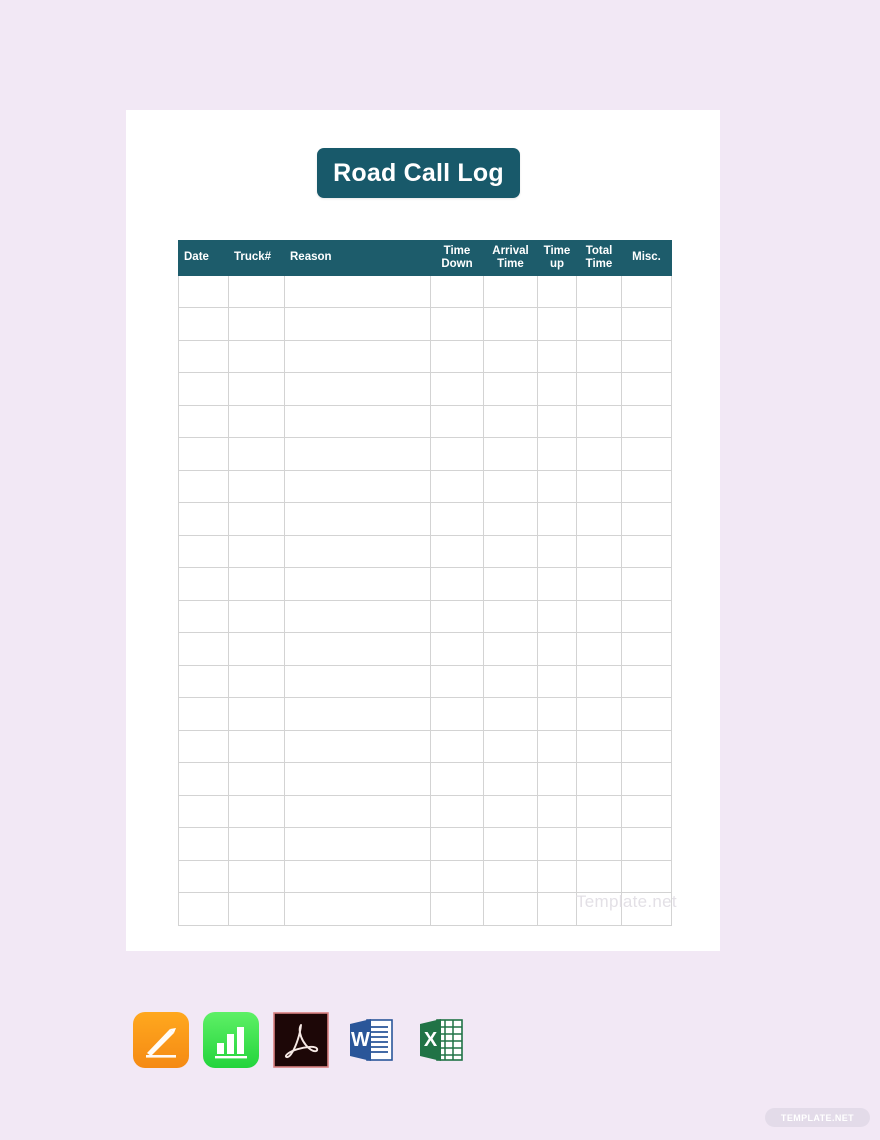 The image size is (880, 1140). Describe the element at coordinates (231, 1040) in the screenshot. I see `apple-numbers-icon` at that location.